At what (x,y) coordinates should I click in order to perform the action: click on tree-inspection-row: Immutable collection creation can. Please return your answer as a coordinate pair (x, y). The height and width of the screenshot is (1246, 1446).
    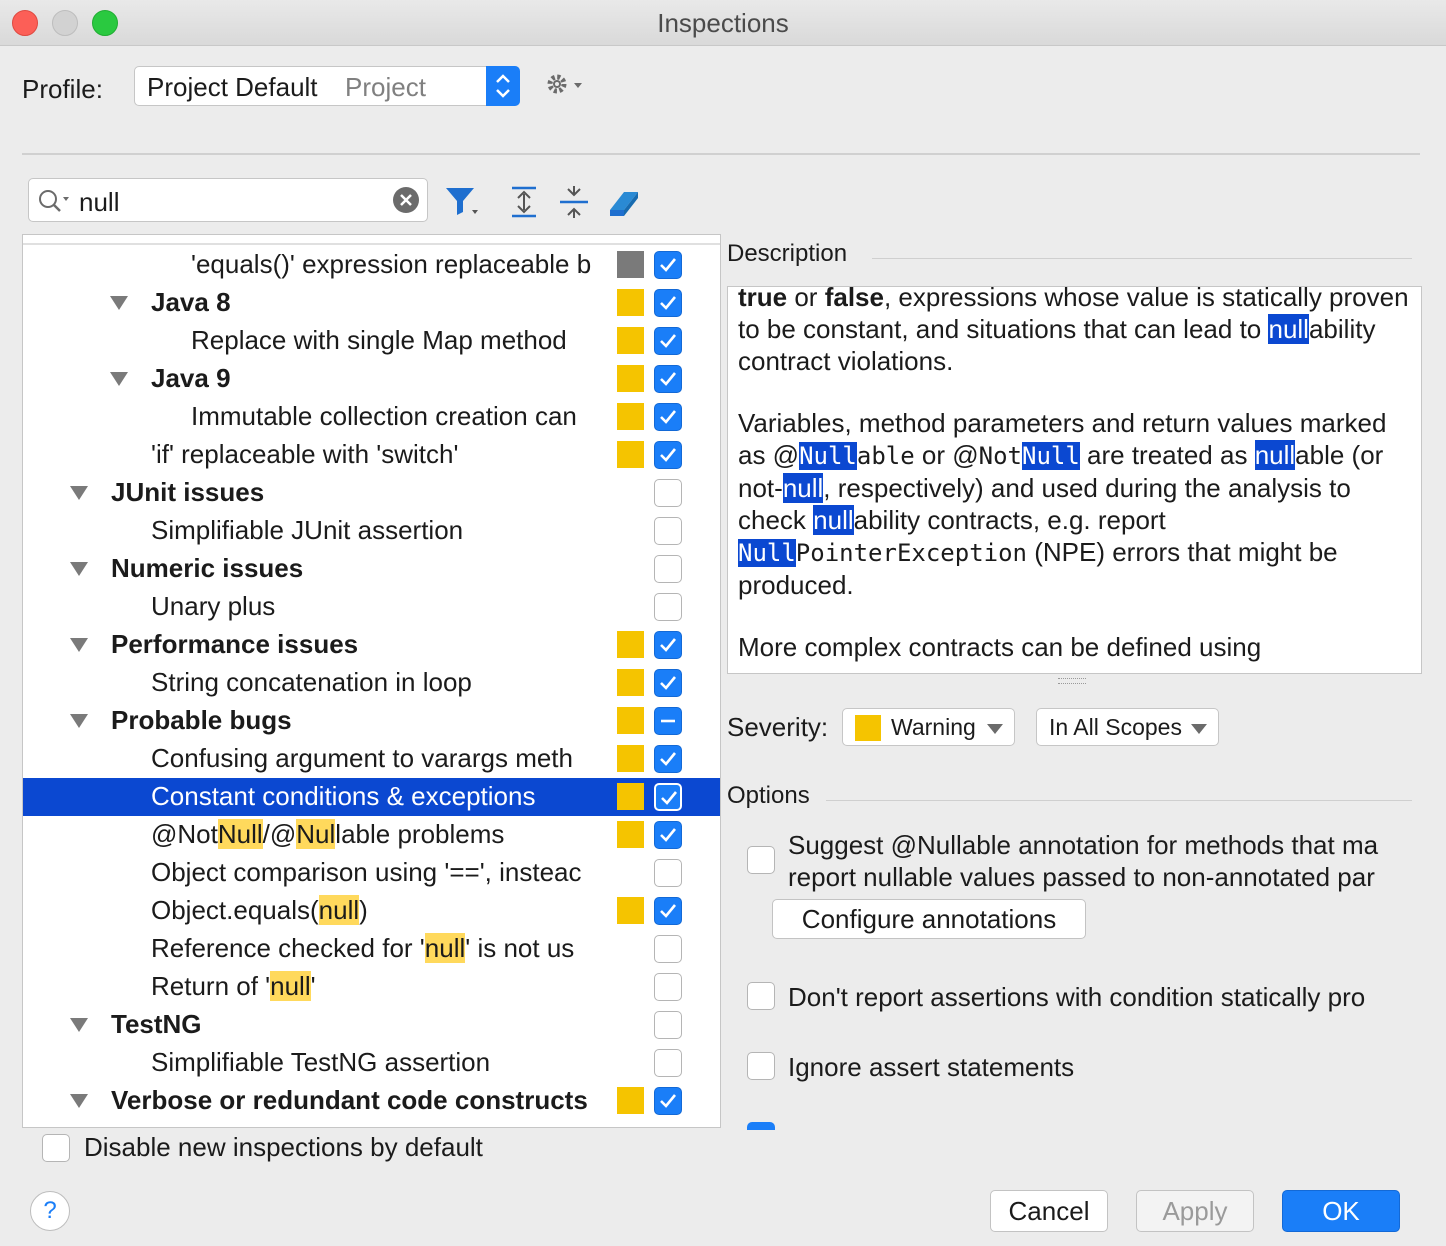
    Looking at the image, I should click on (371, 417).